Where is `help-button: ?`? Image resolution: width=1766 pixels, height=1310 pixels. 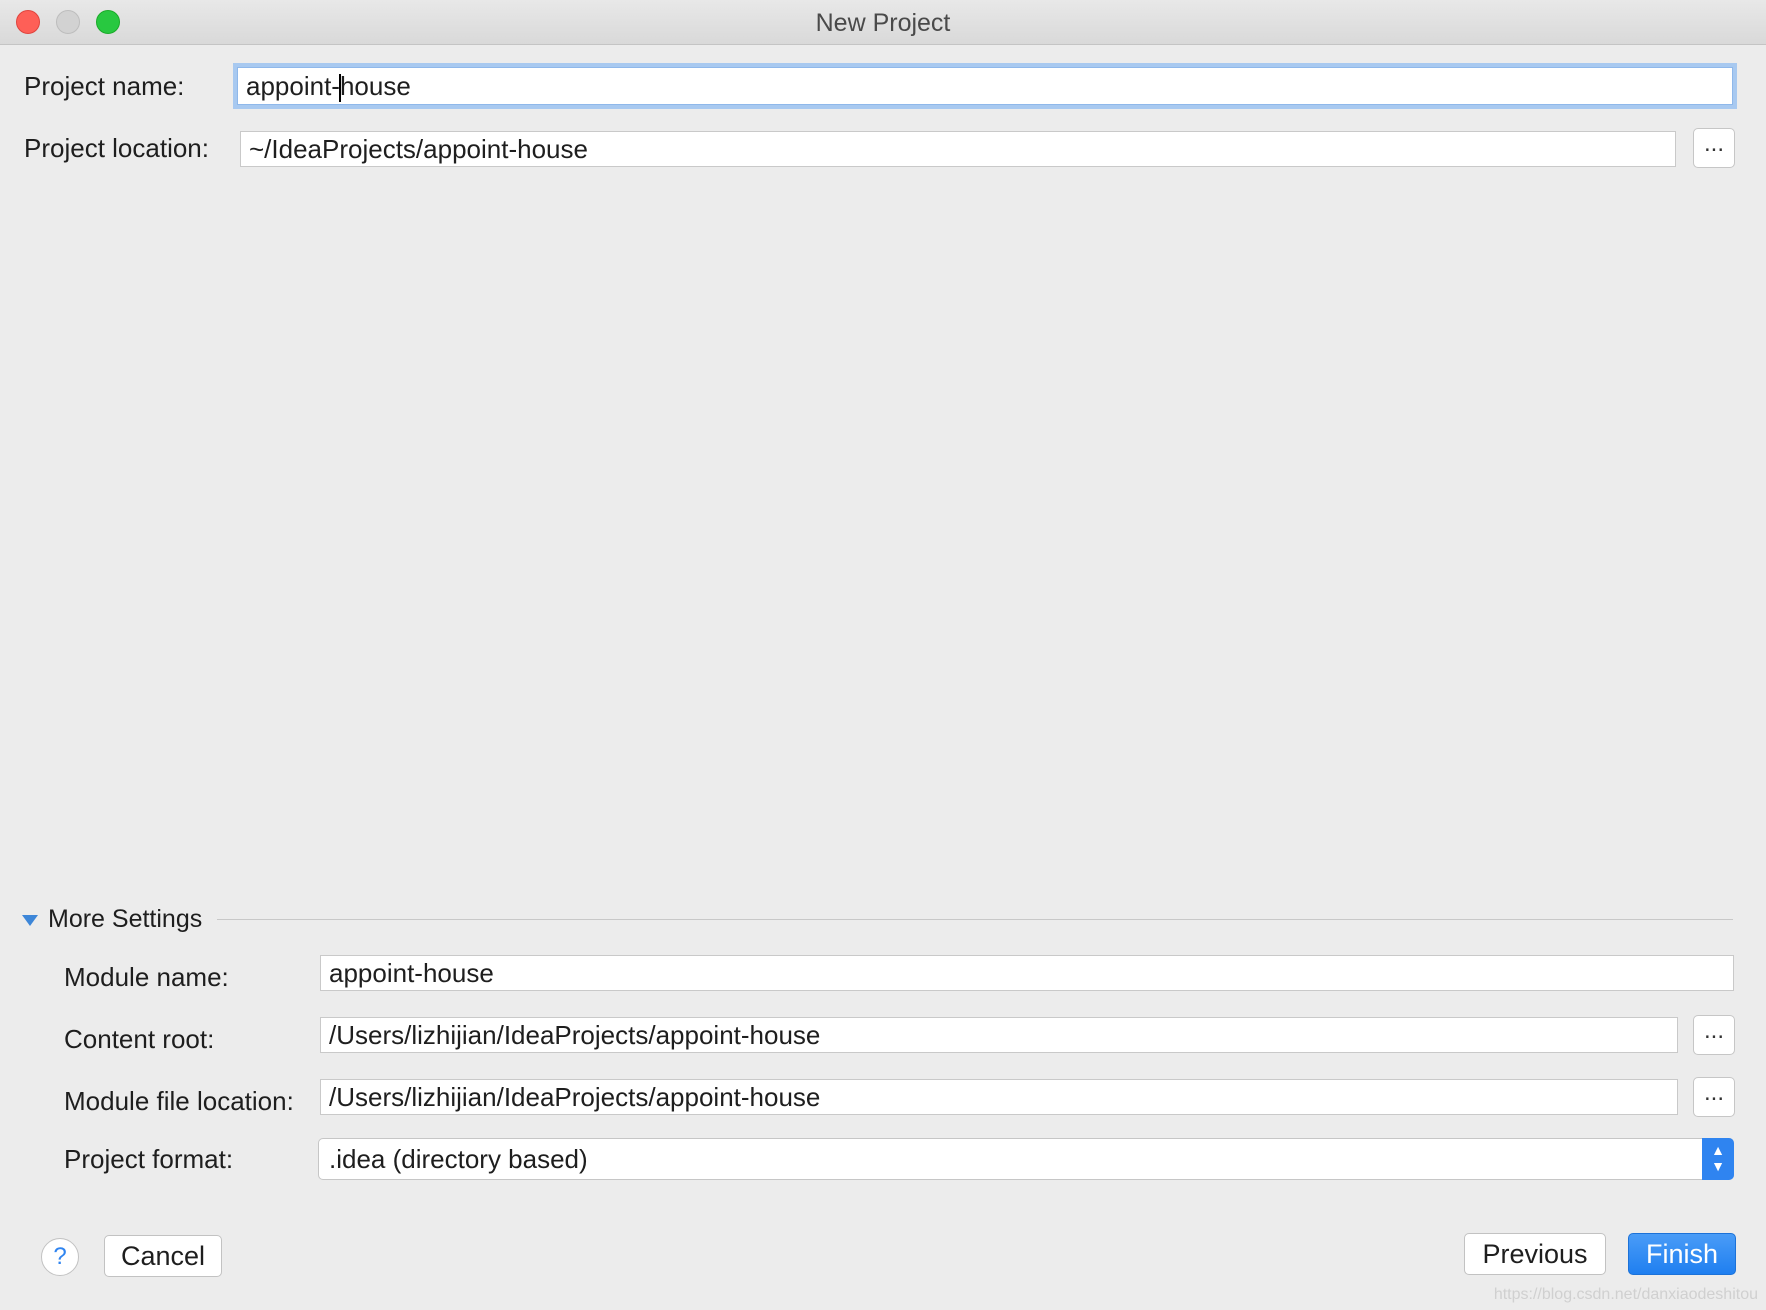 help-button: ? is located at coordinates (60, 1257).